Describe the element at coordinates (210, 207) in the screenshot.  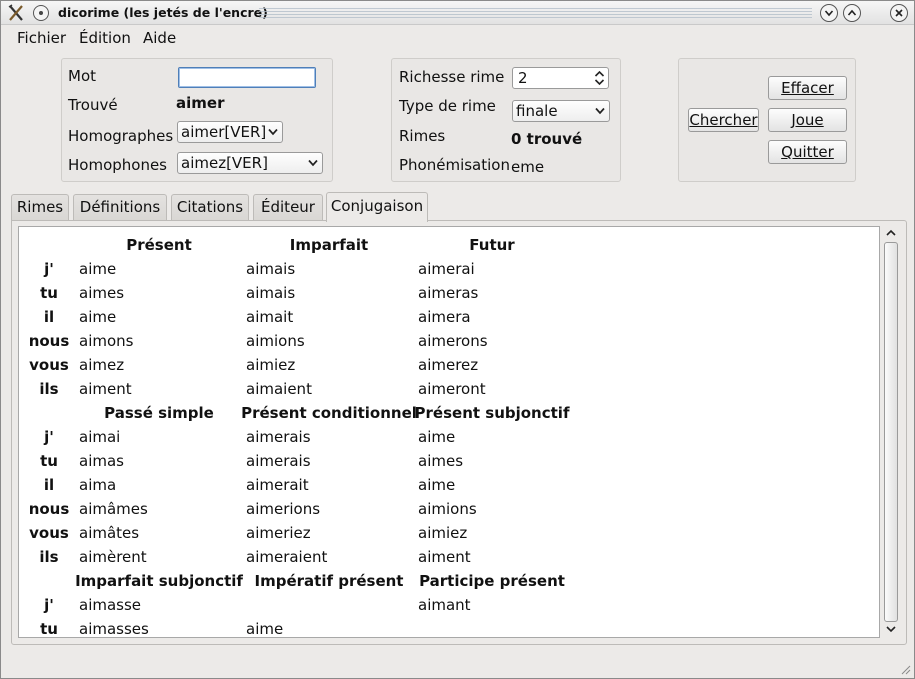
I see `tab-citations: Citations` at that location.